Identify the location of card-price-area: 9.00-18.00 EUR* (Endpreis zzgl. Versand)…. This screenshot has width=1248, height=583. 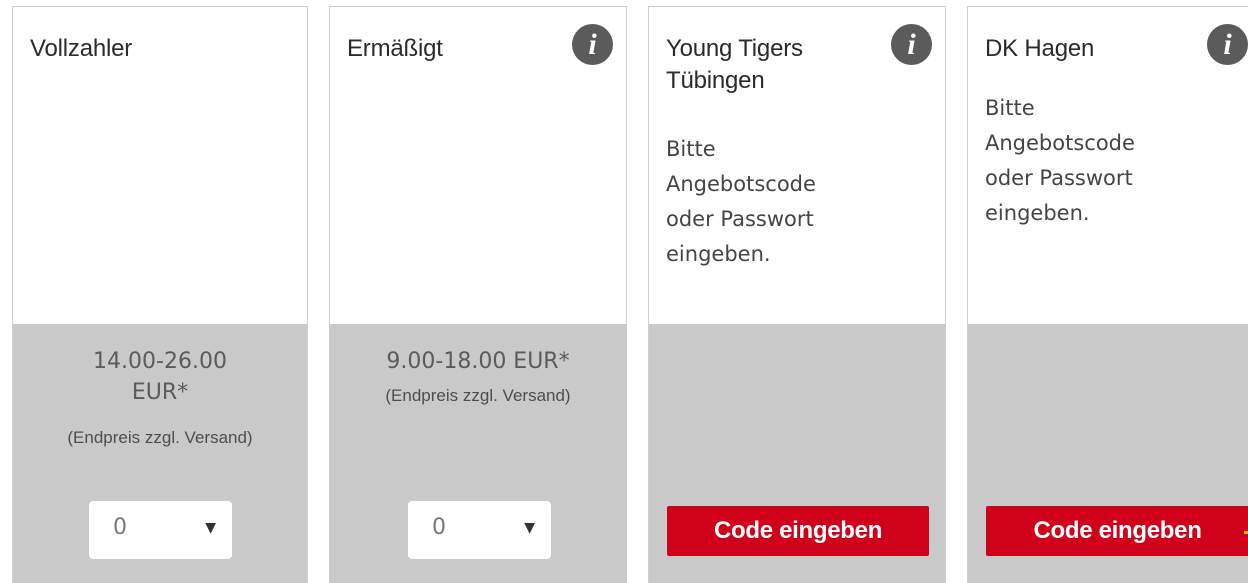
(478, 453).